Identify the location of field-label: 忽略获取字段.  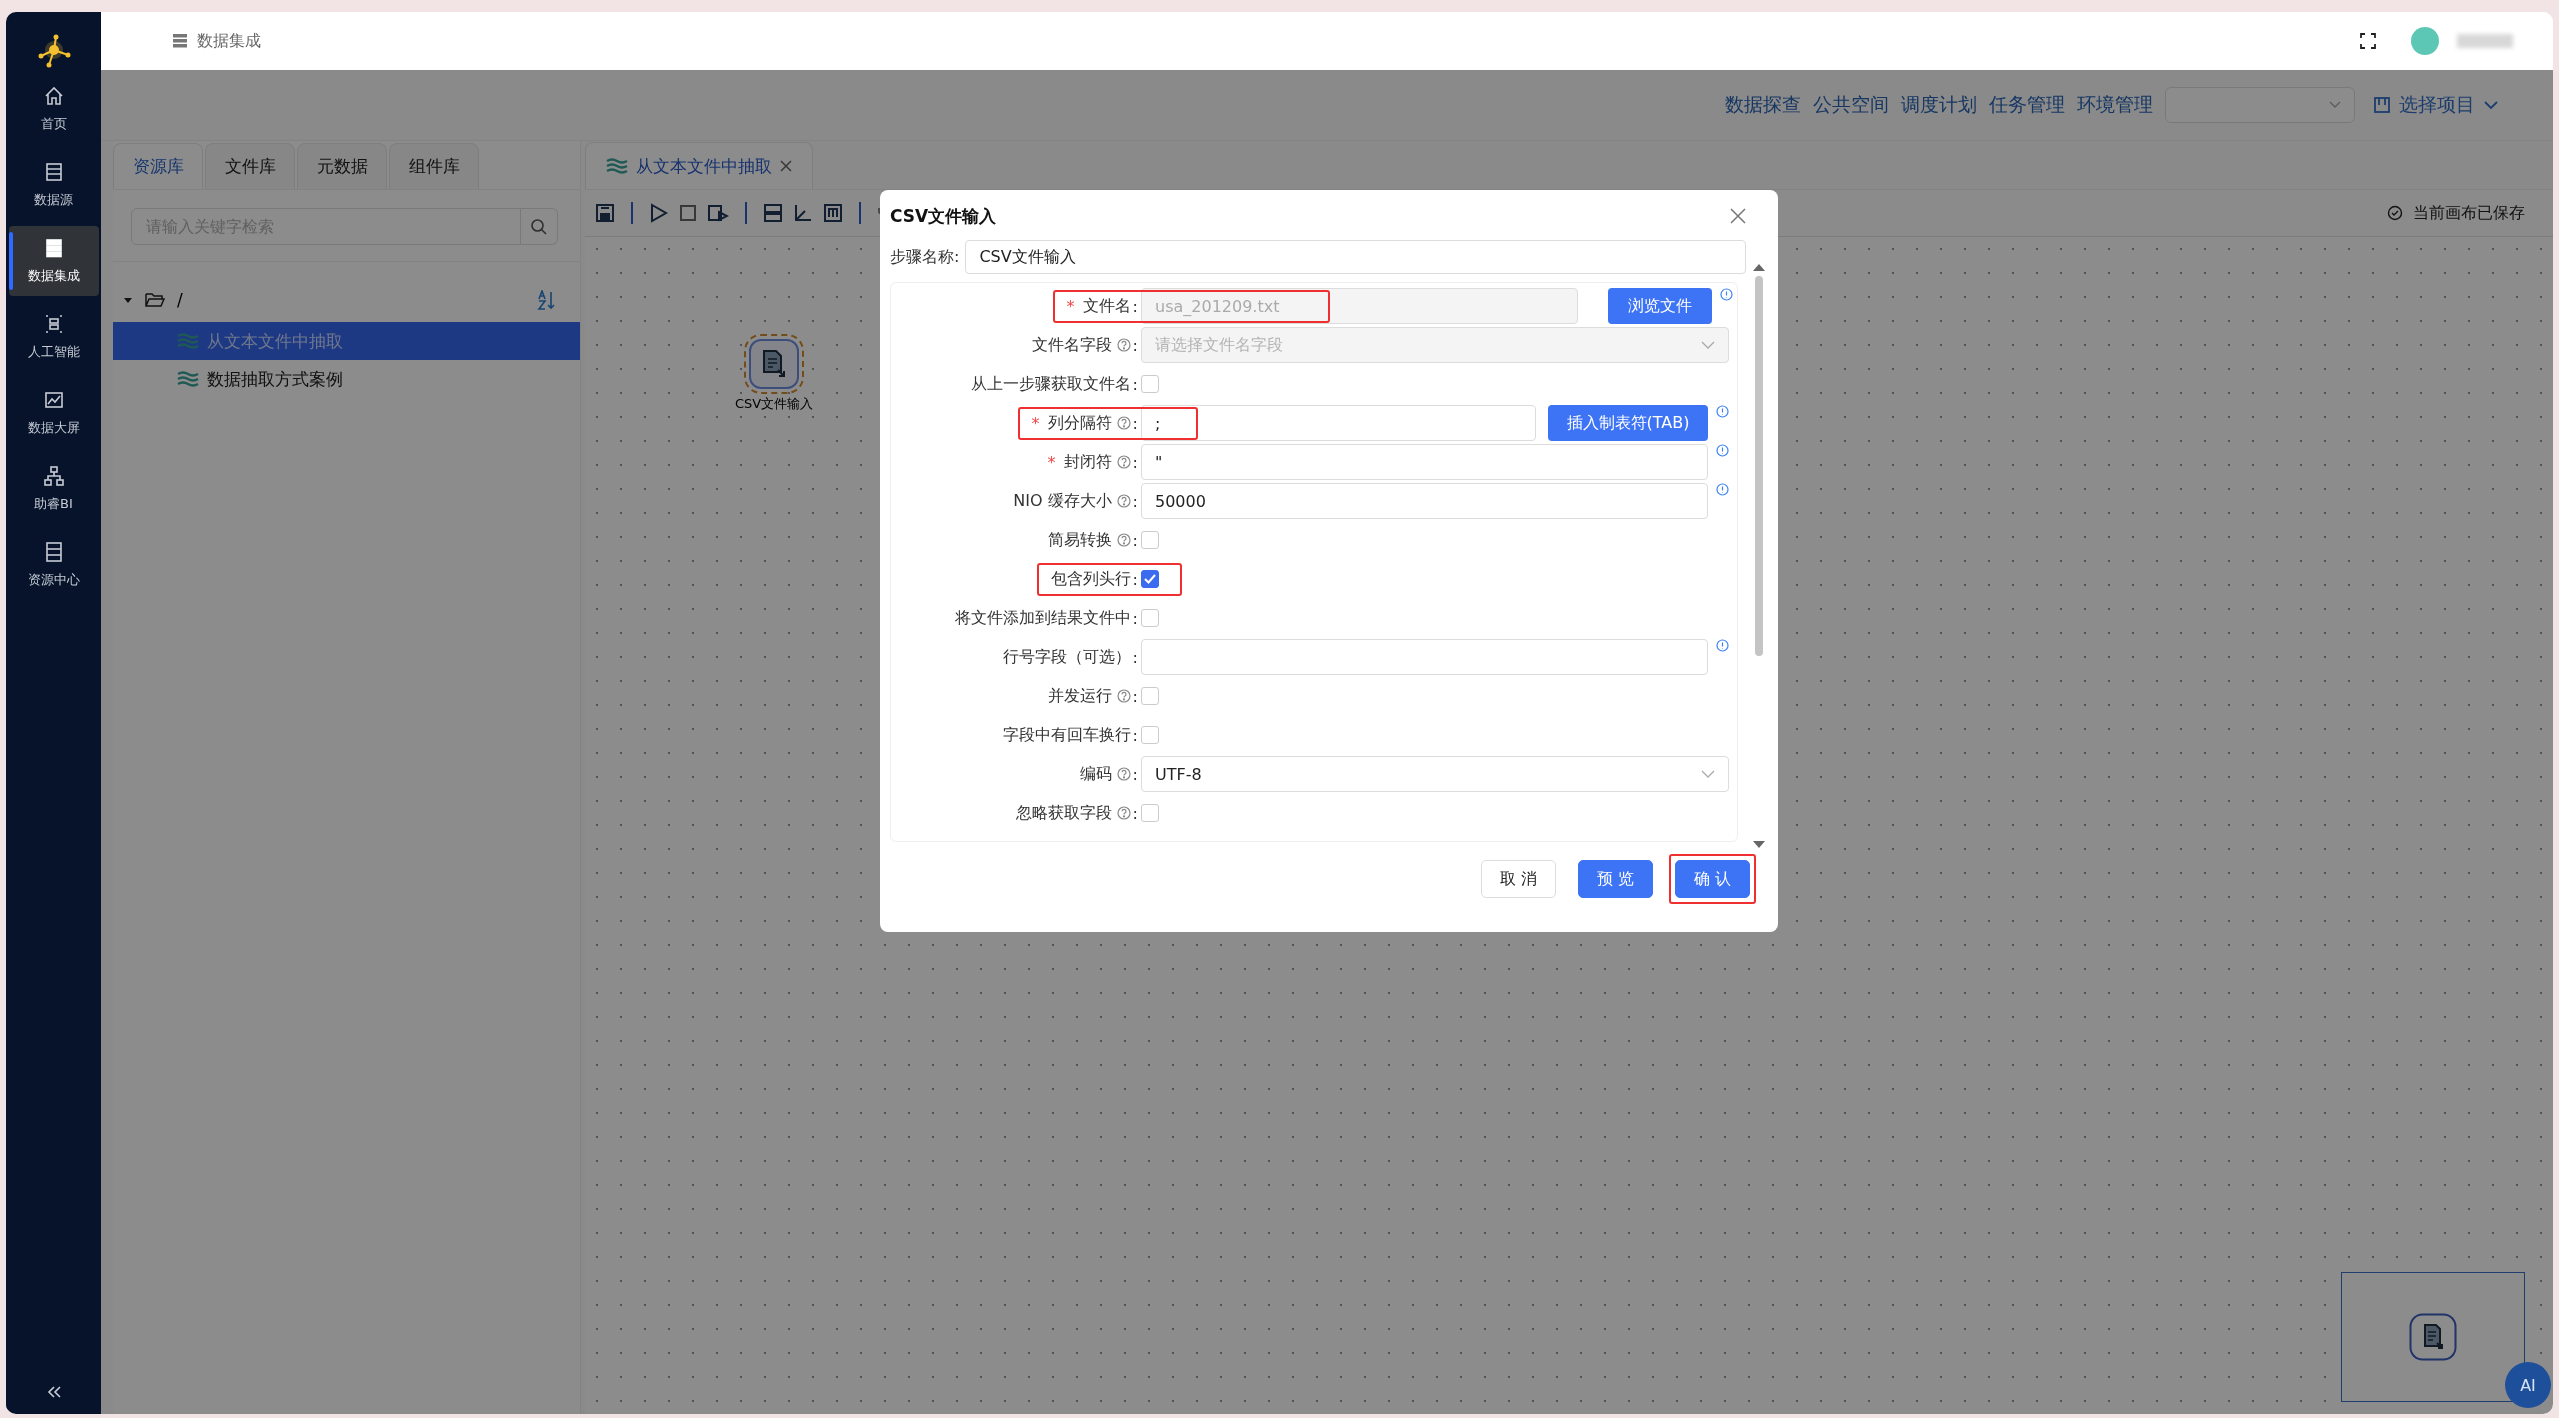
(1063, 813).